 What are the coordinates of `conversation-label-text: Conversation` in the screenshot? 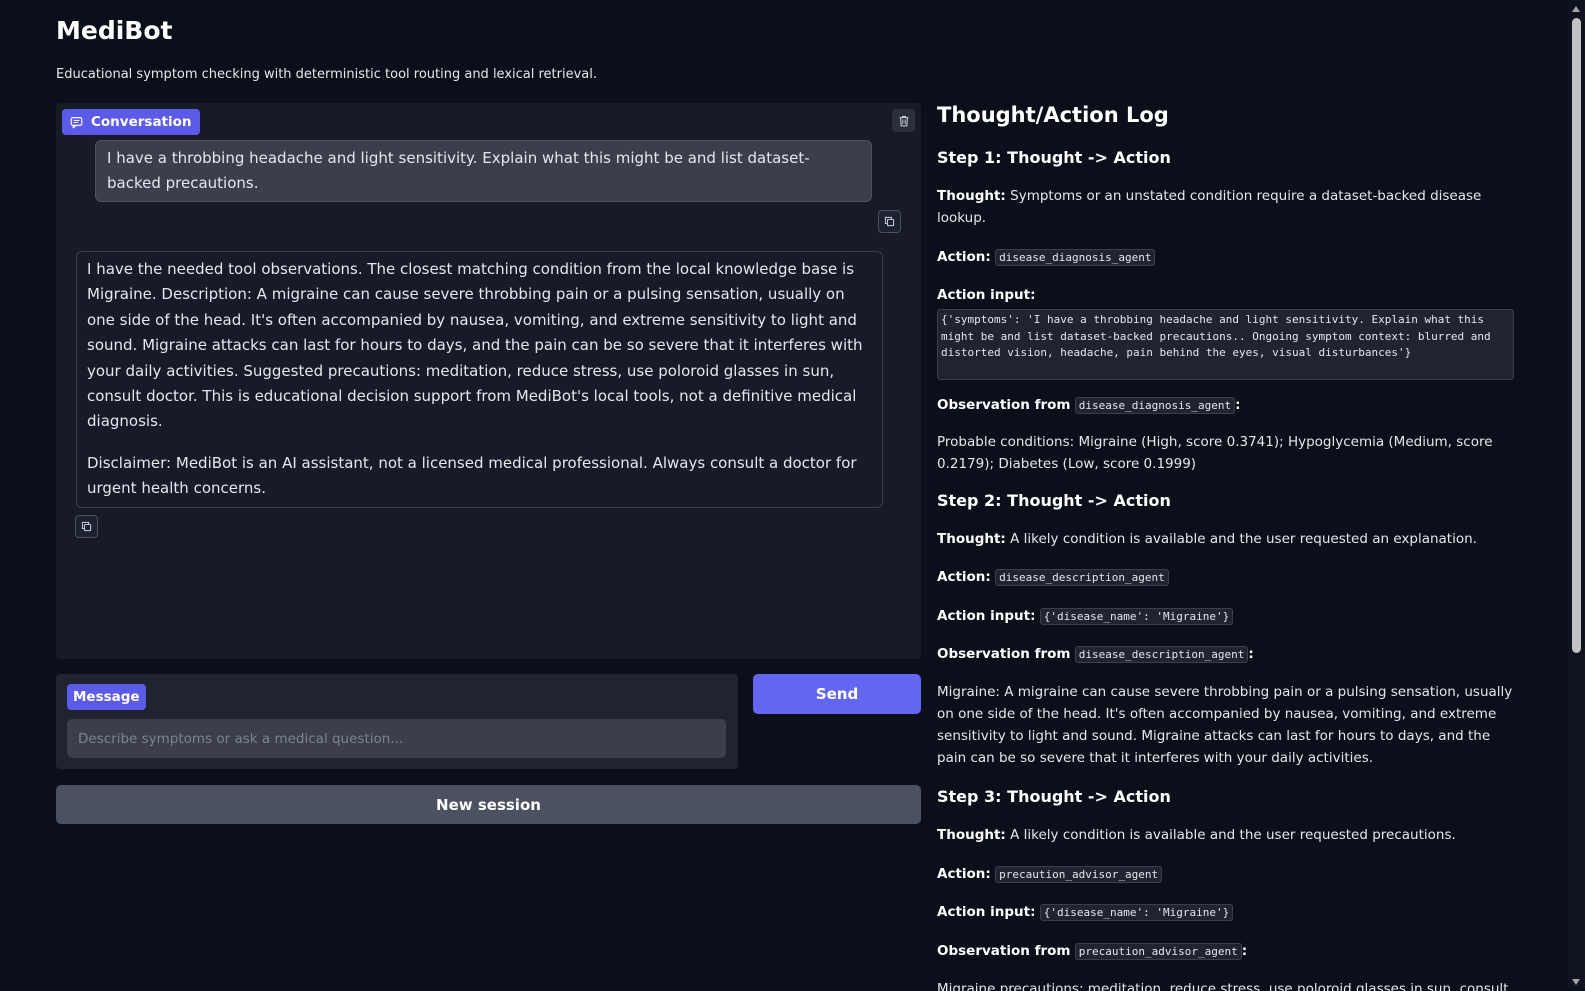 It's located at (141, 122).